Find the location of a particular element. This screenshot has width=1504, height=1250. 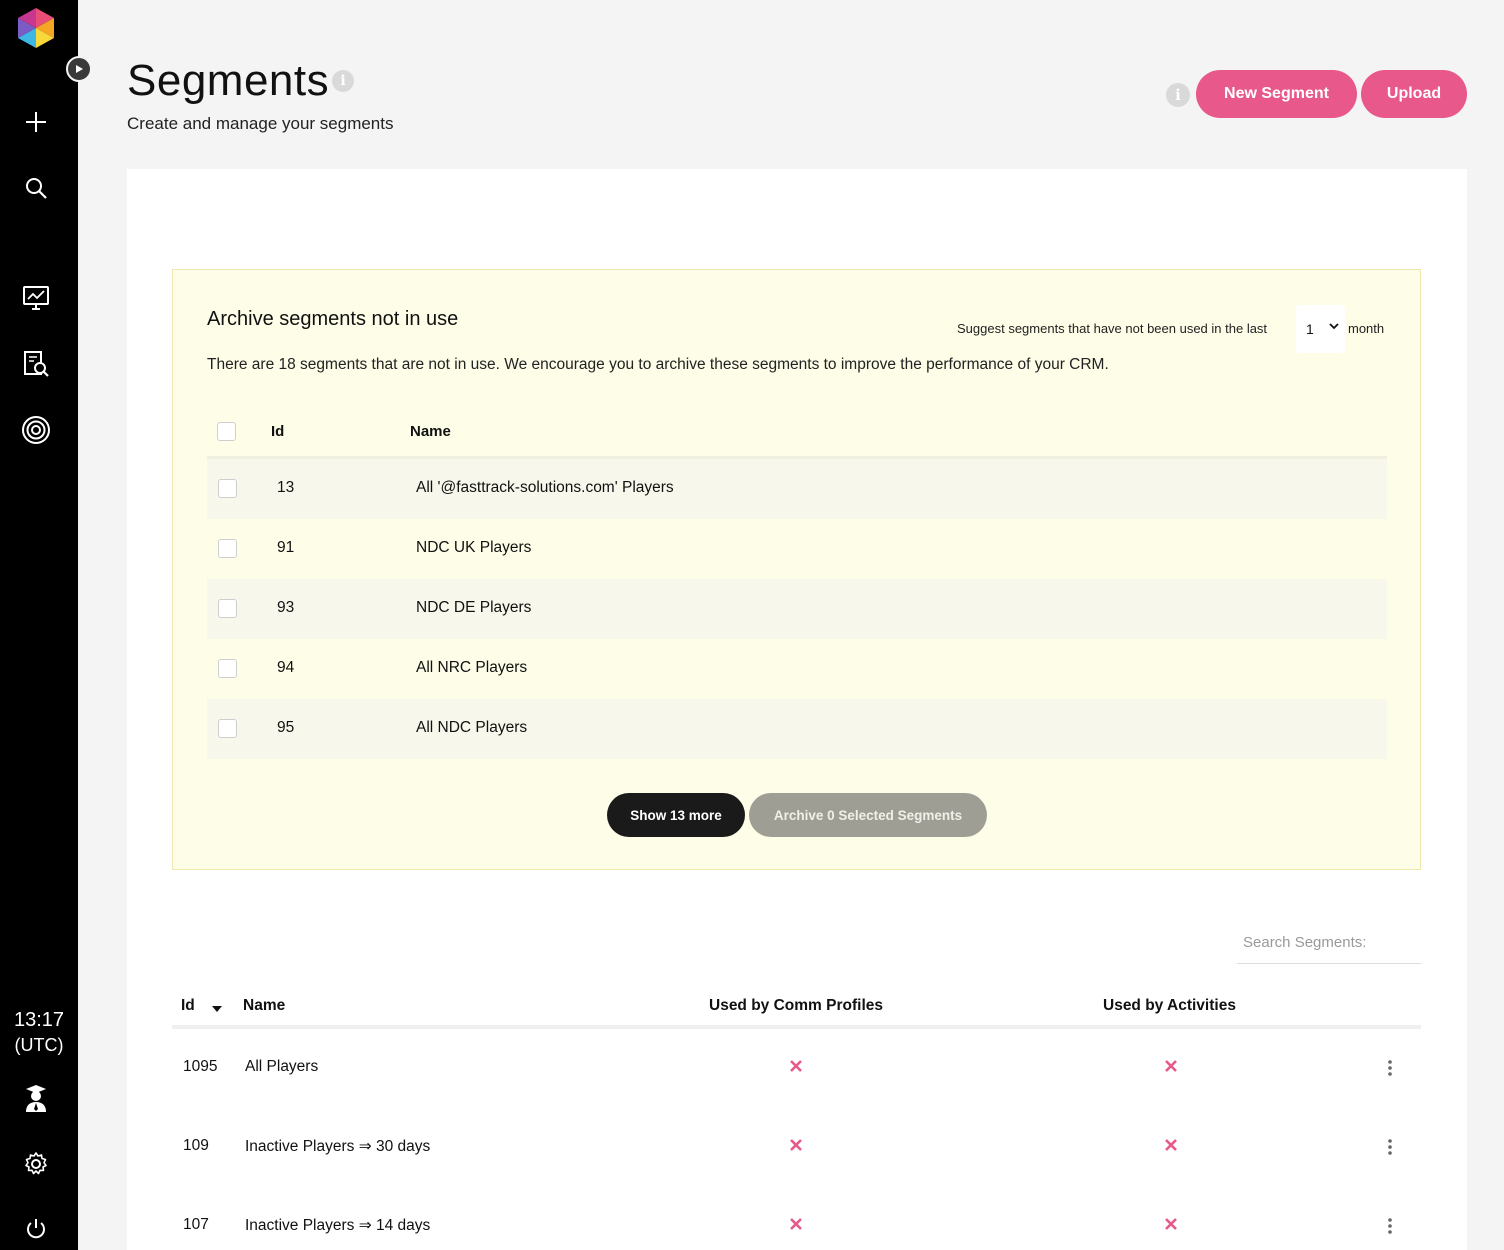

column-activities: Used by Activities is located at coordinates (1169, 1006).